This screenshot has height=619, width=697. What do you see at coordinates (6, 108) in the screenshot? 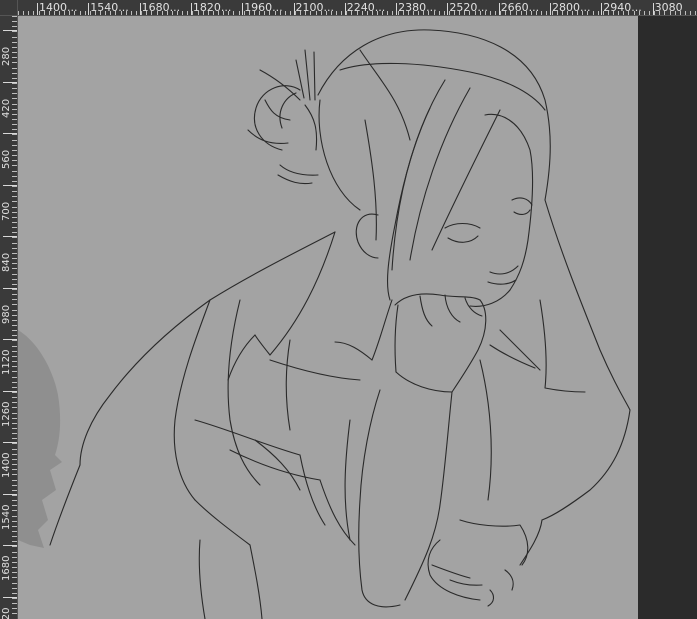
I see `ruler-label: 420` at bounding box center [6, 108].